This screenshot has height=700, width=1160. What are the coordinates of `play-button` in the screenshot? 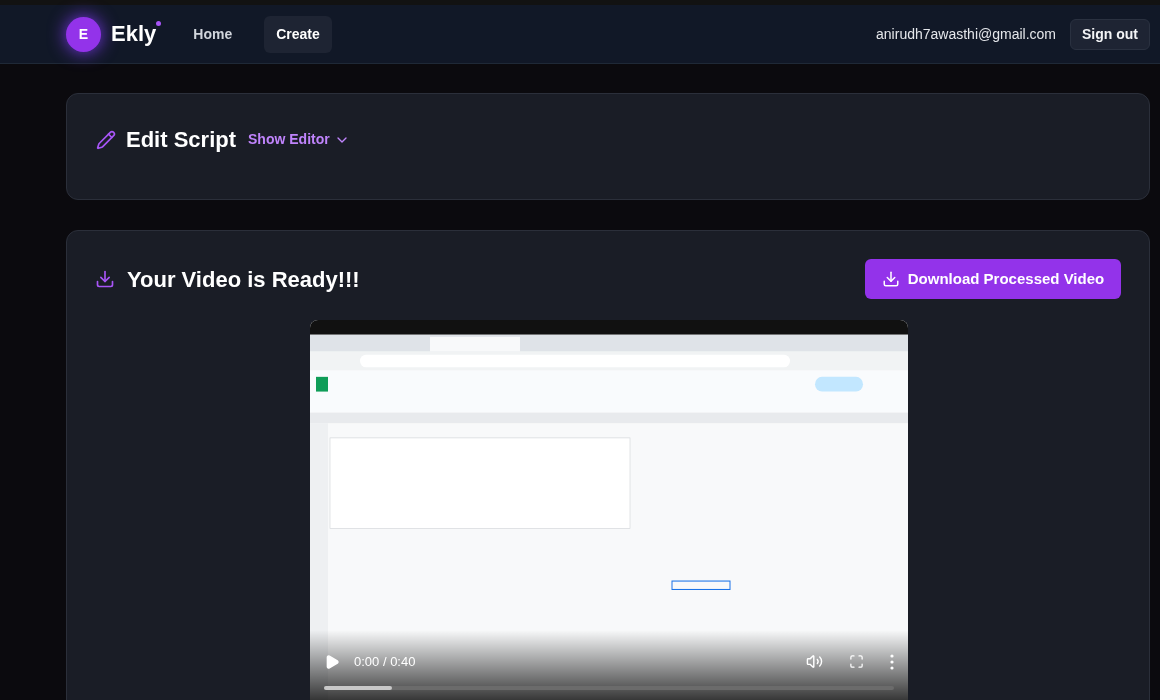 It's located at (332, 661).